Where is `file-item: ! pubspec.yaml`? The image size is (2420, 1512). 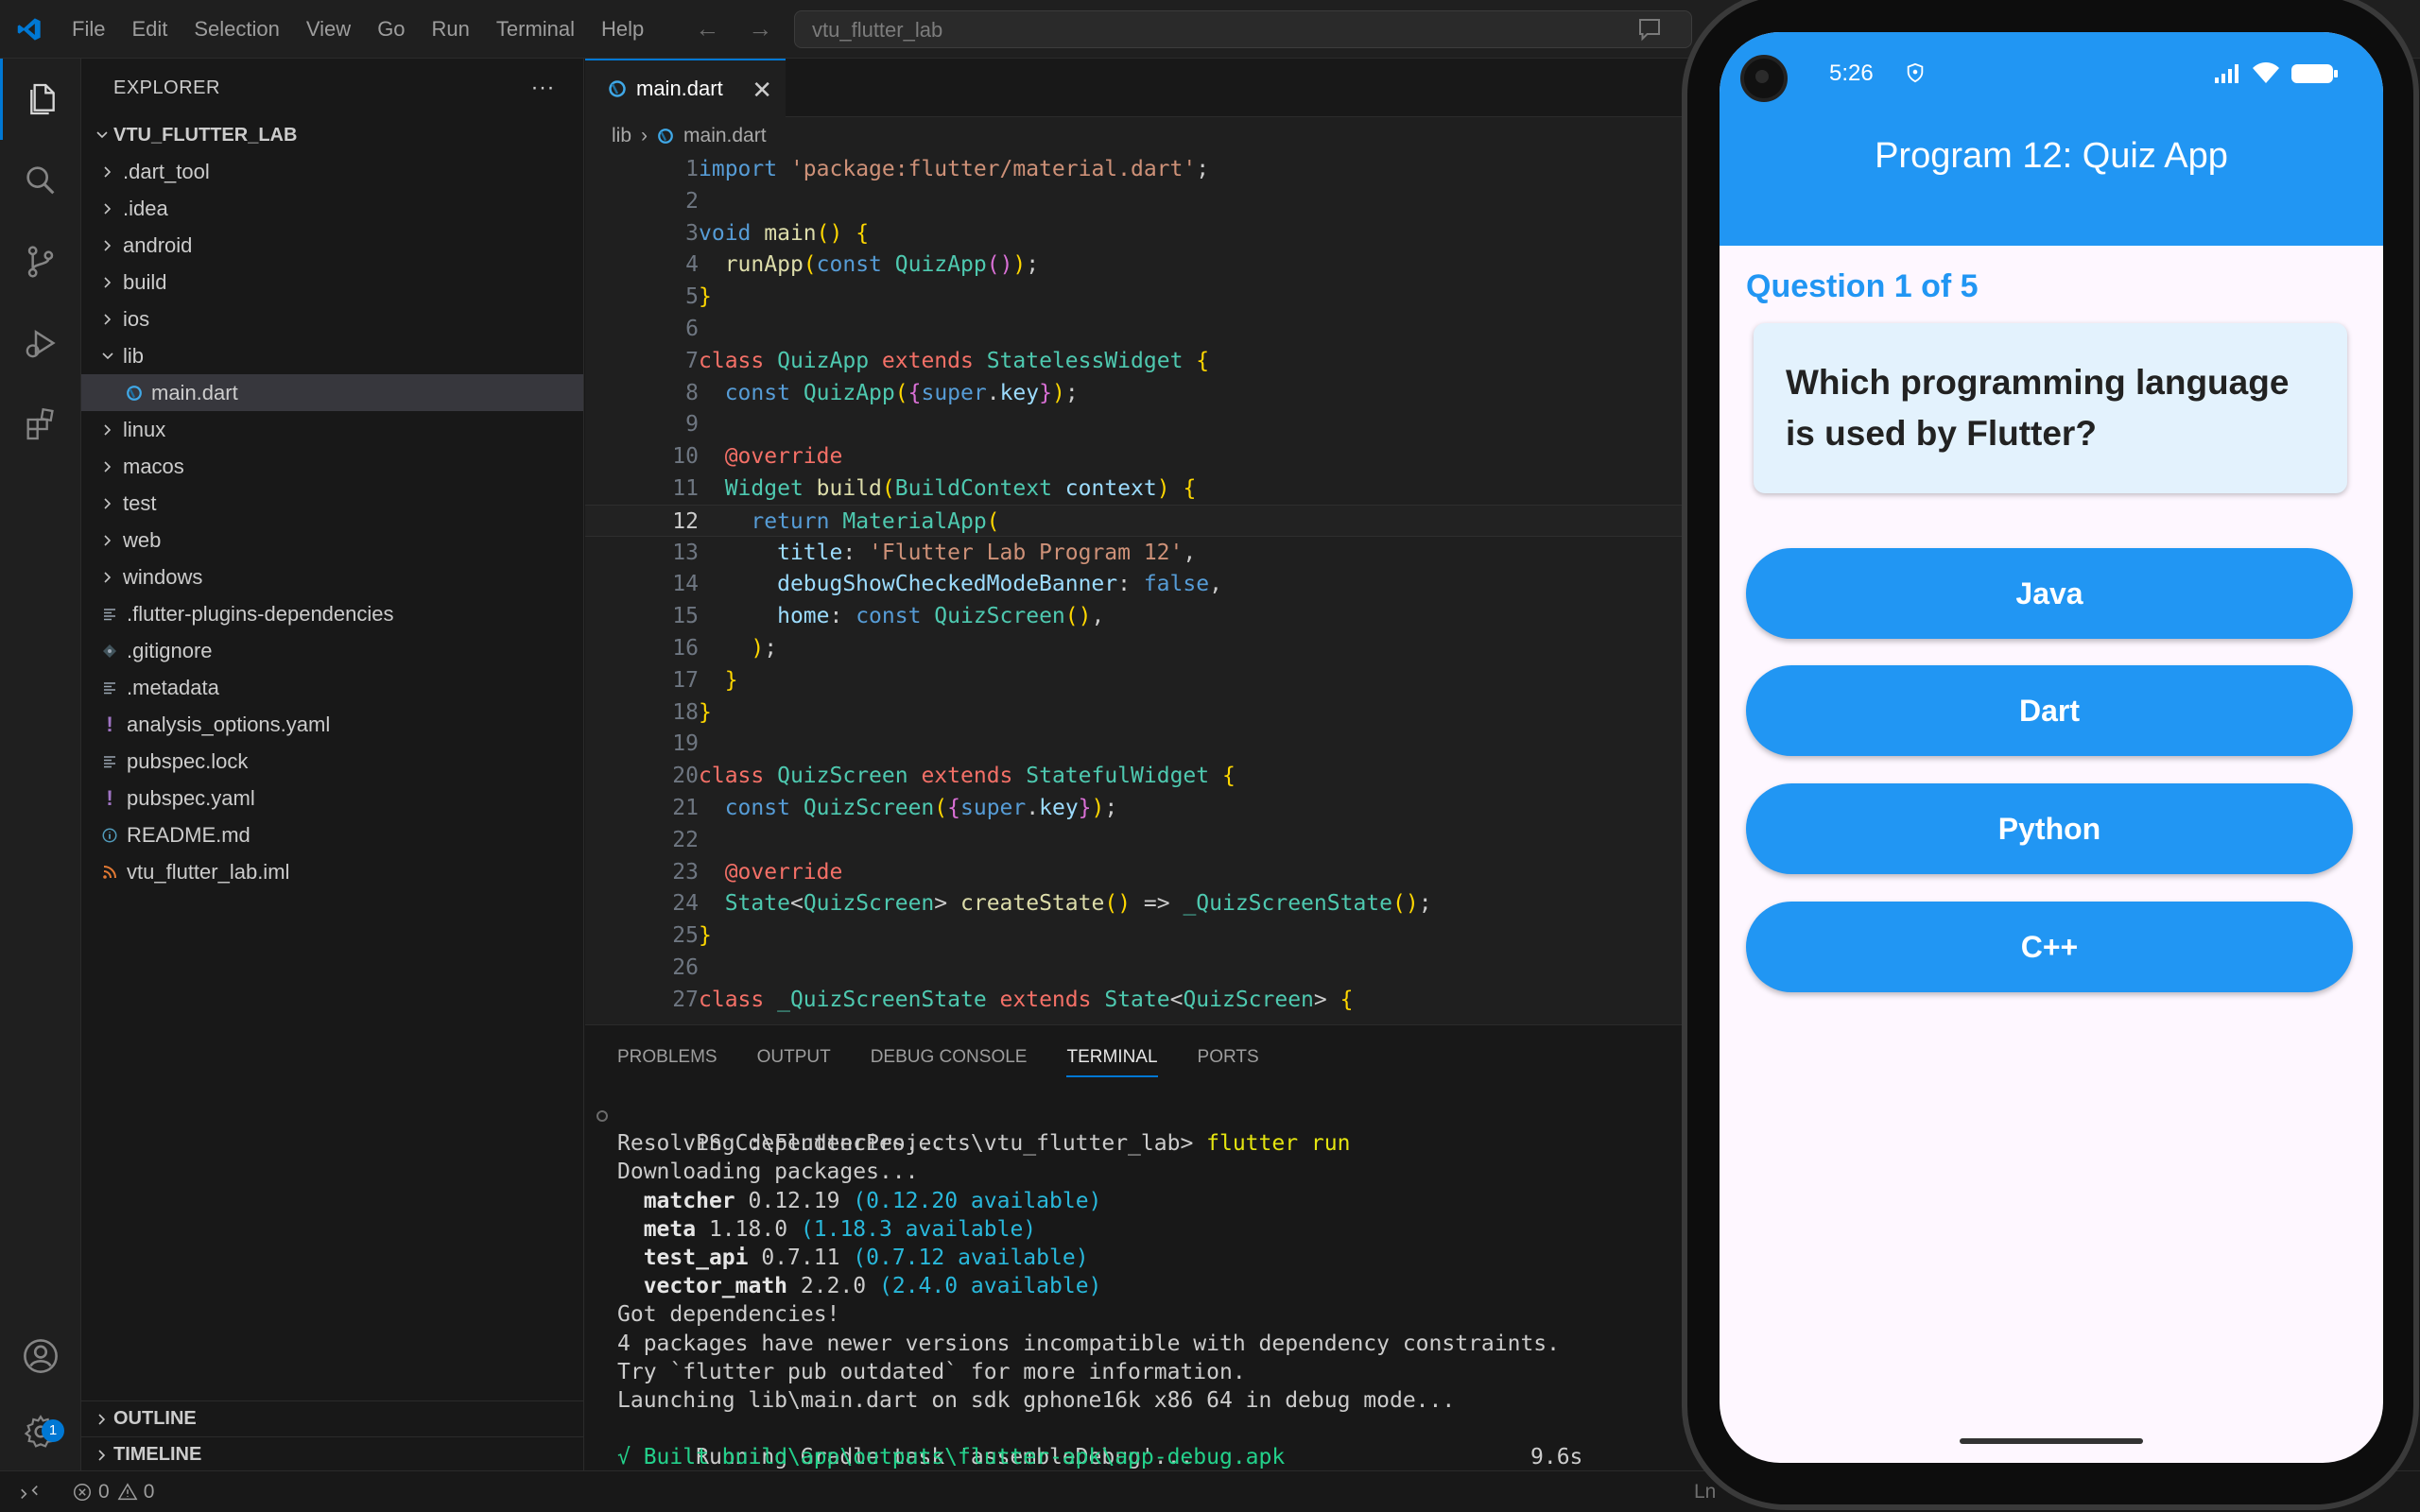 file-item: ! pubspec.yaml is located at coordinates (332, 798).